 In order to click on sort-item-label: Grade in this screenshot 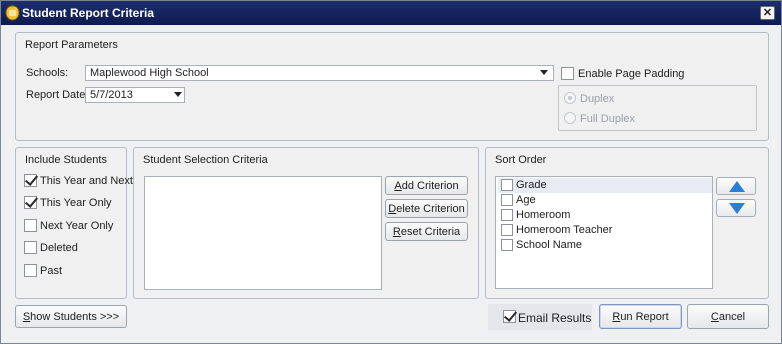, I will do `click(531, 185)`.